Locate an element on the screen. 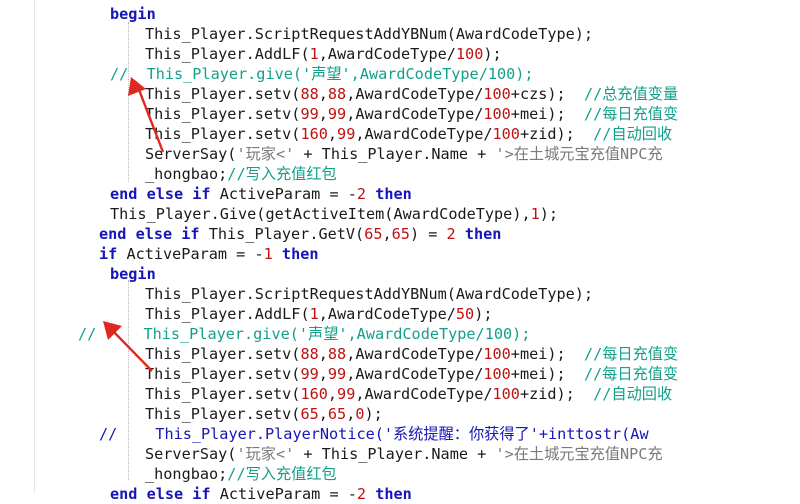 The width and height of the screenshot is (800, 504). editor-gutter is located at coordinates (17, 246).